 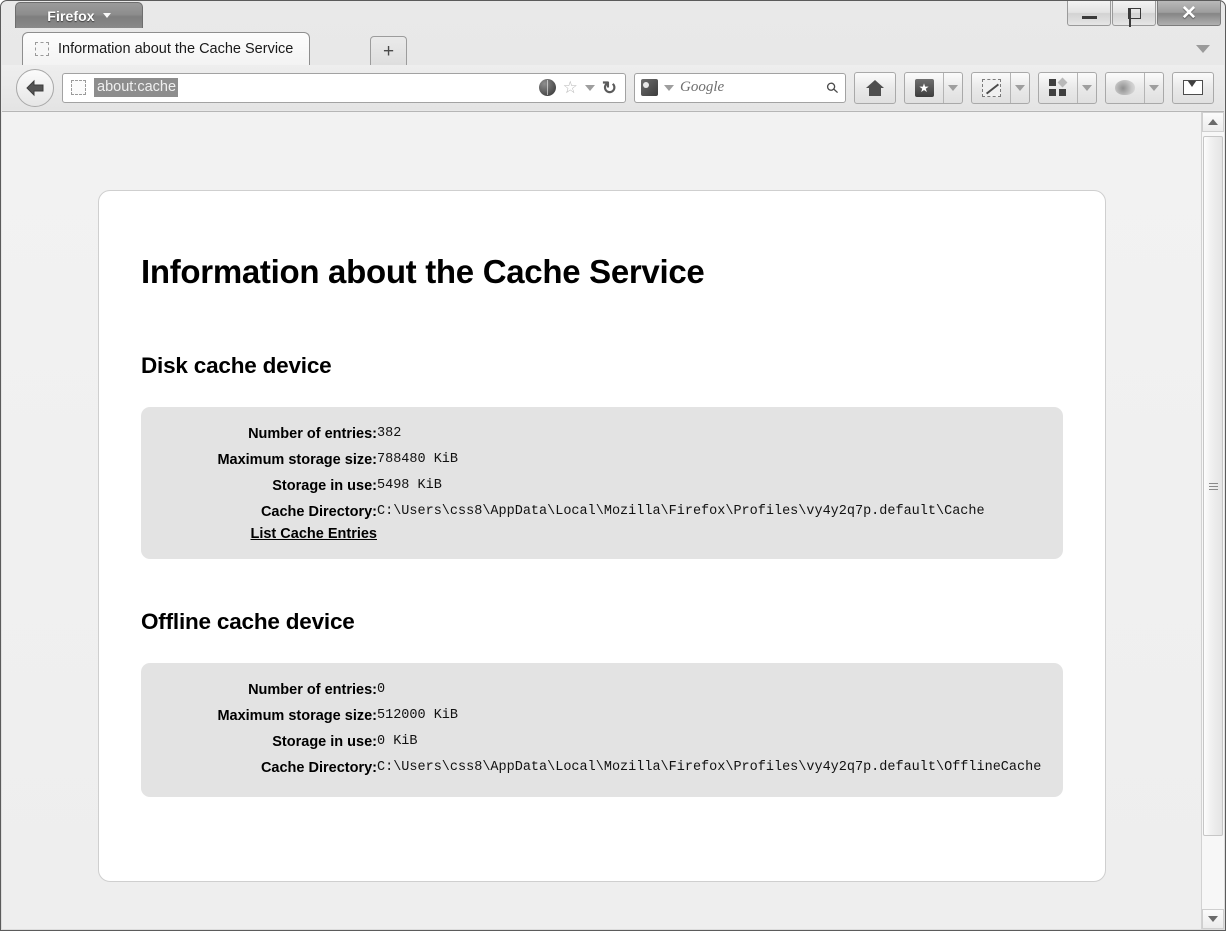 What do you see at coordinates (570, 87) in the screenshot?
I see `bookmark-star-icon: ☆` at bounding box center [570, 87].